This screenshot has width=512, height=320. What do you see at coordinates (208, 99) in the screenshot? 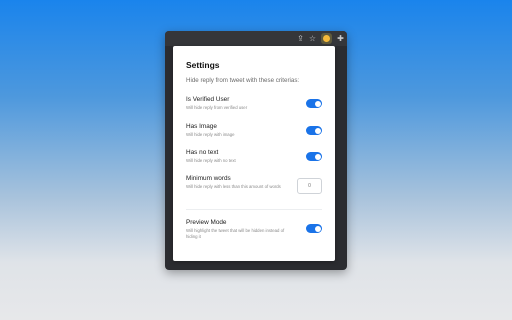
I see `setting-label: Is Verified User` at bounding box center [208, 99].